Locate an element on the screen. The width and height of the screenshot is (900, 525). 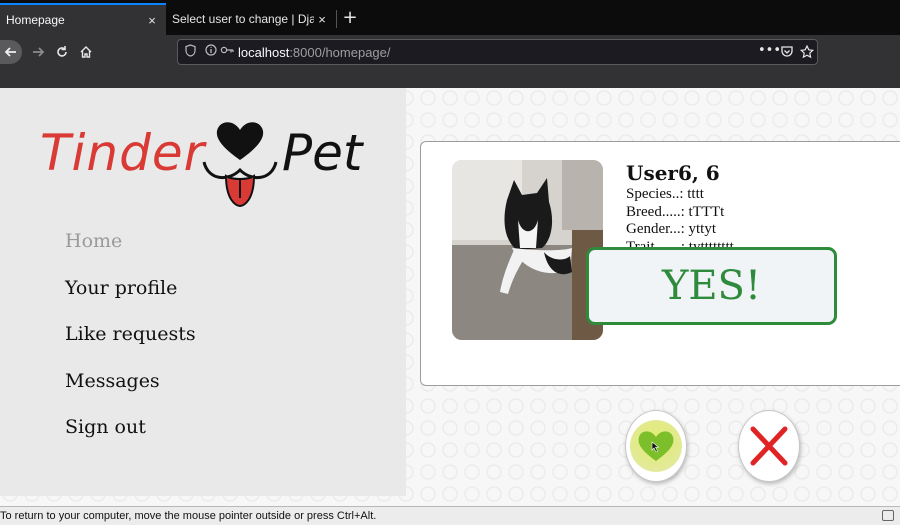
profile-breed: Breed.....: tTTTt is located at coordinates (675, 211).